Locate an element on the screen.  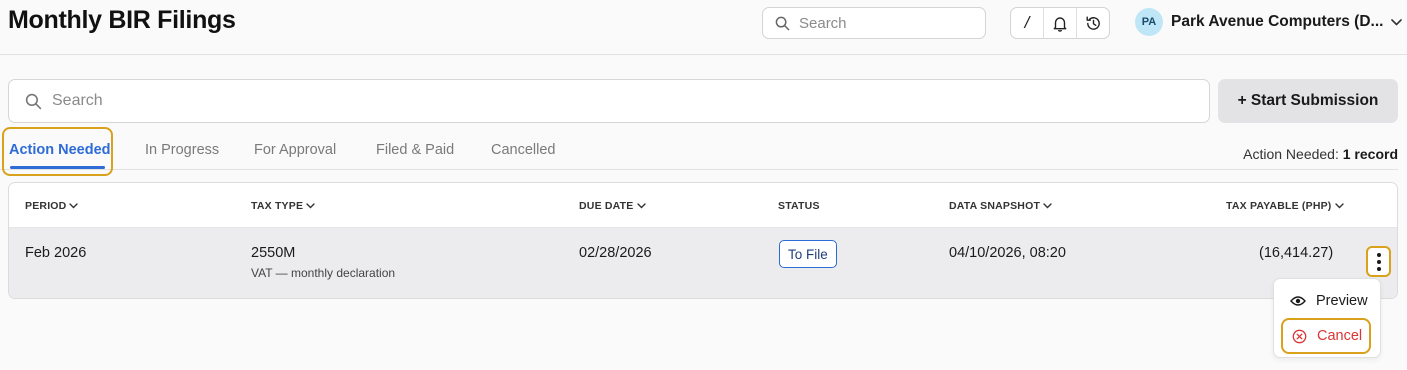
row-actions-button is located at coordinates (1378, 261).